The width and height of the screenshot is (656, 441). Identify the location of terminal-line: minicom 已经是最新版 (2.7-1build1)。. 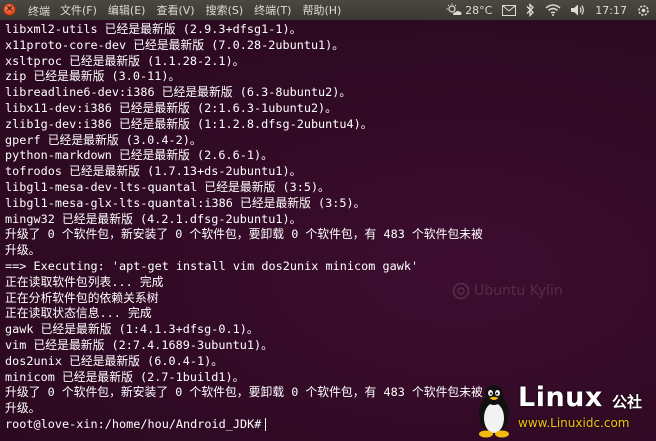
(125, 376).